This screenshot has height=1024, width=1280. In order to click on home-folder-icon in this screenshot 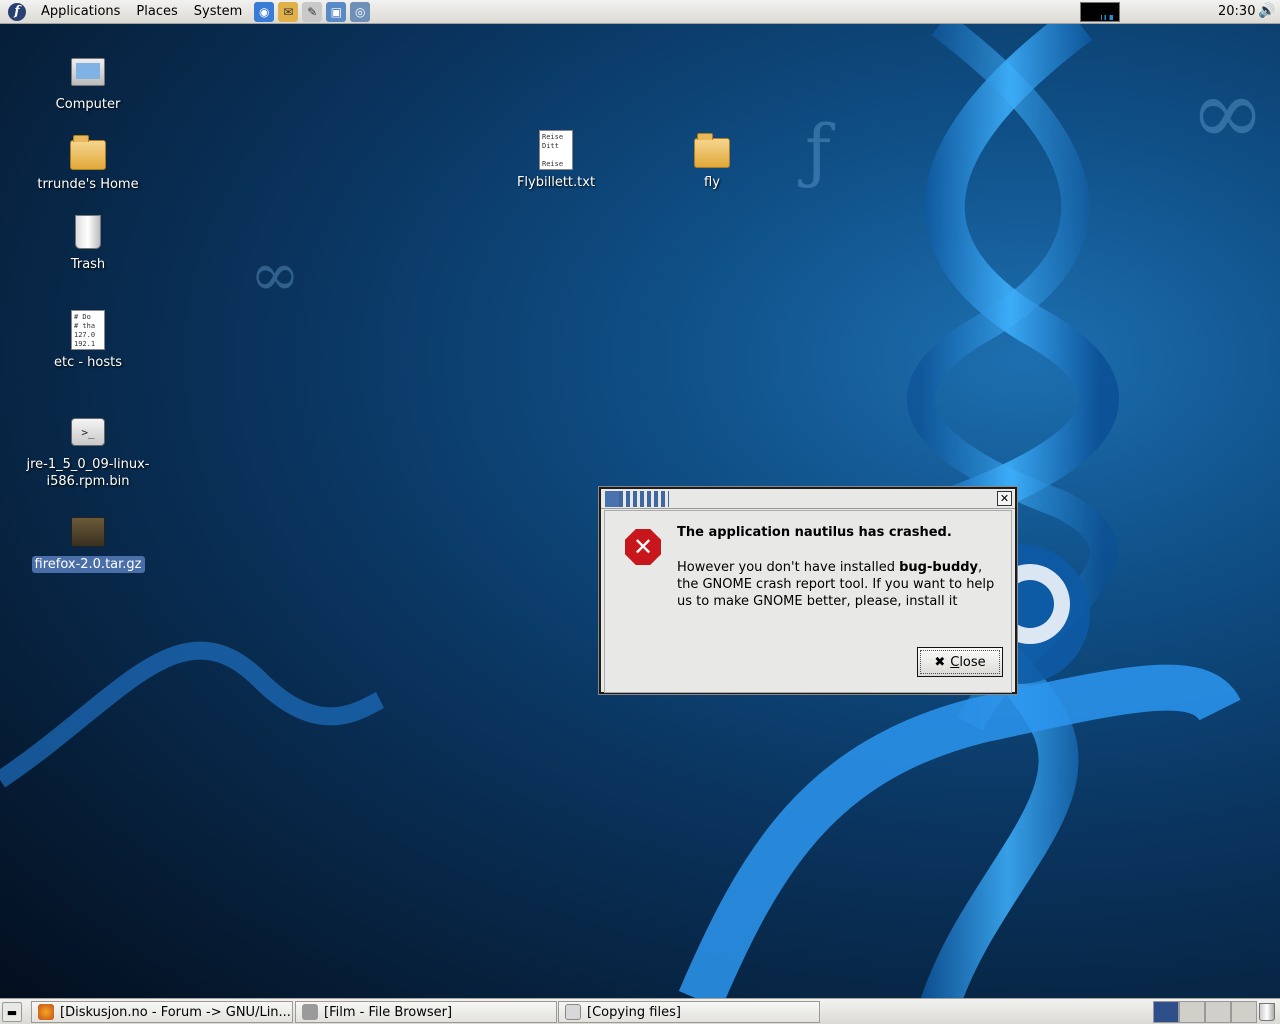, I will do `click(88, 152)`.